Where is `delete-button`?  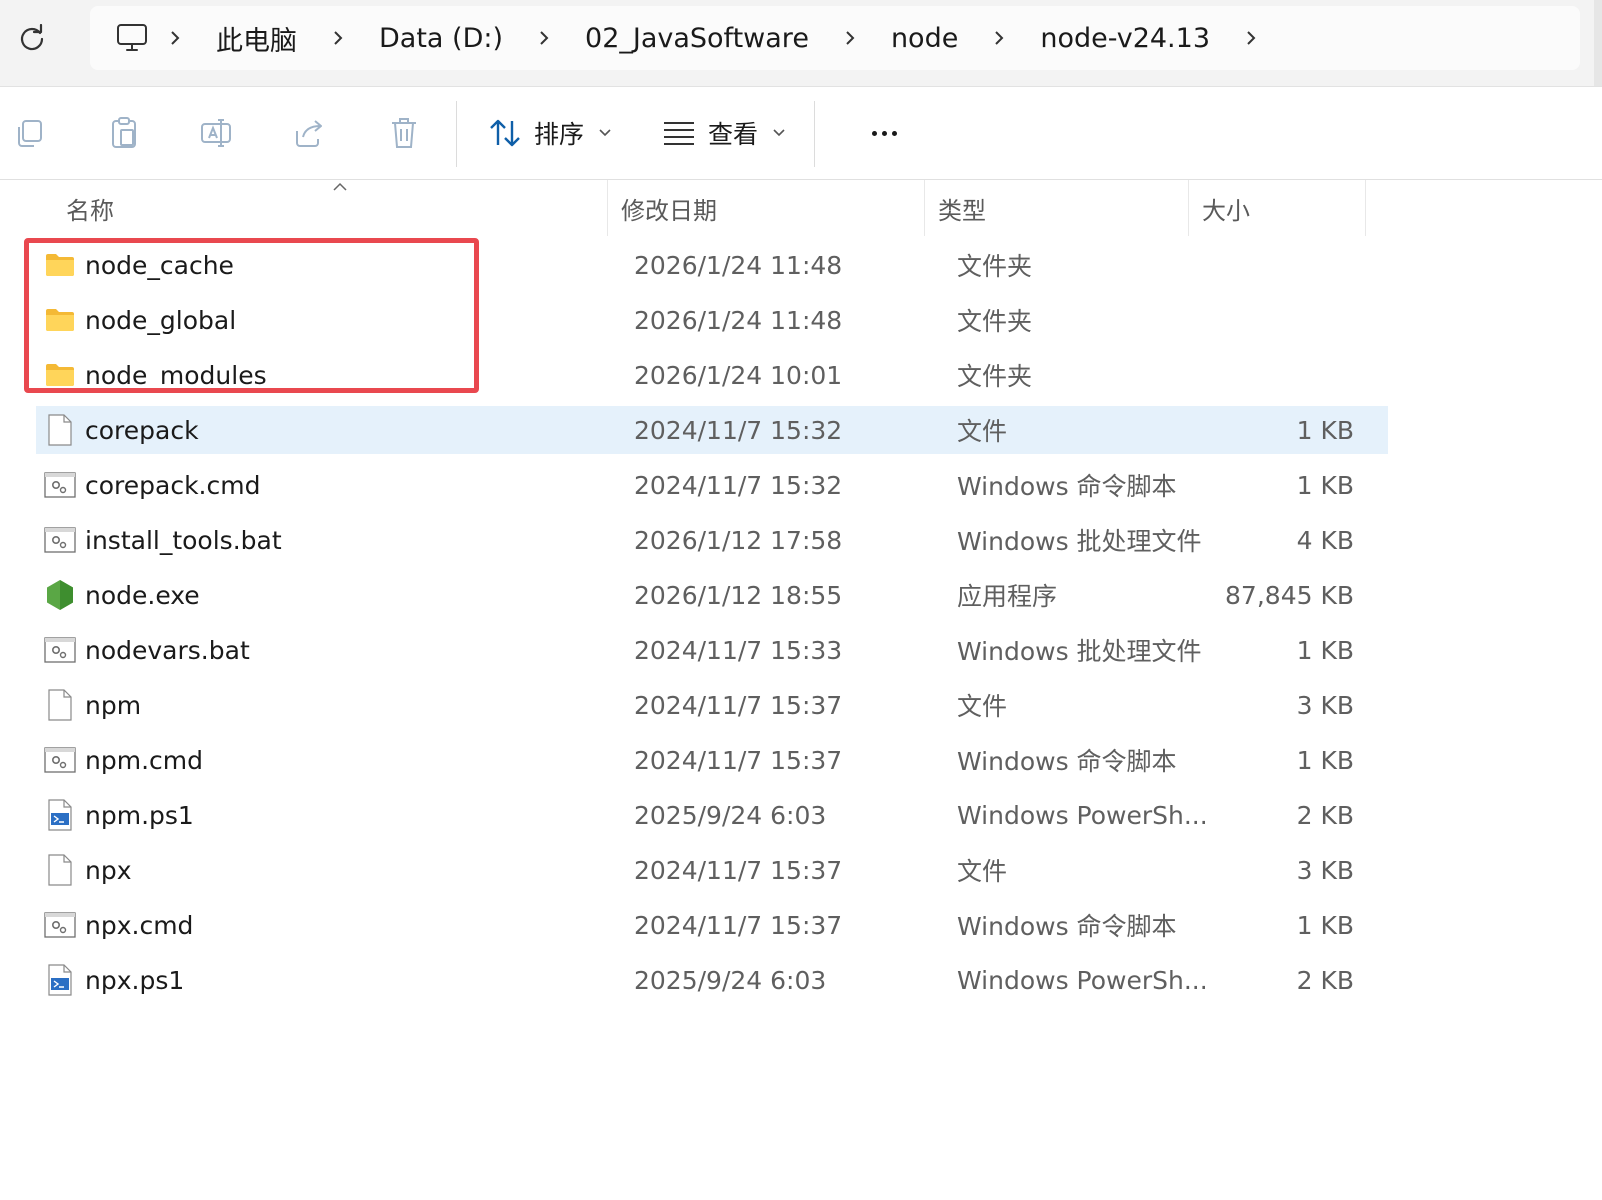
delete-button is located at coordinates (404, 133).